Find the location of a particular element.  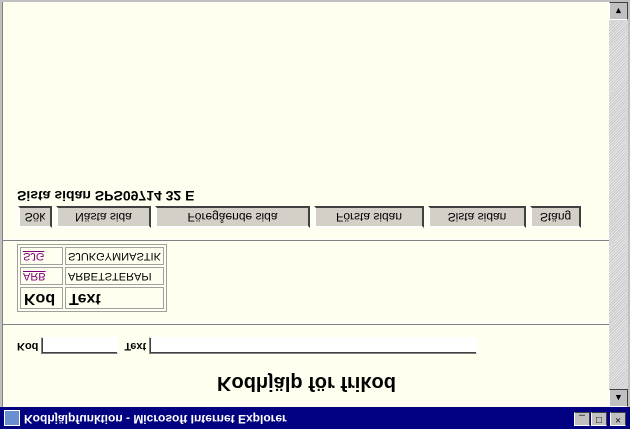

sok-button: Sök is located at coordinates (35, 217).